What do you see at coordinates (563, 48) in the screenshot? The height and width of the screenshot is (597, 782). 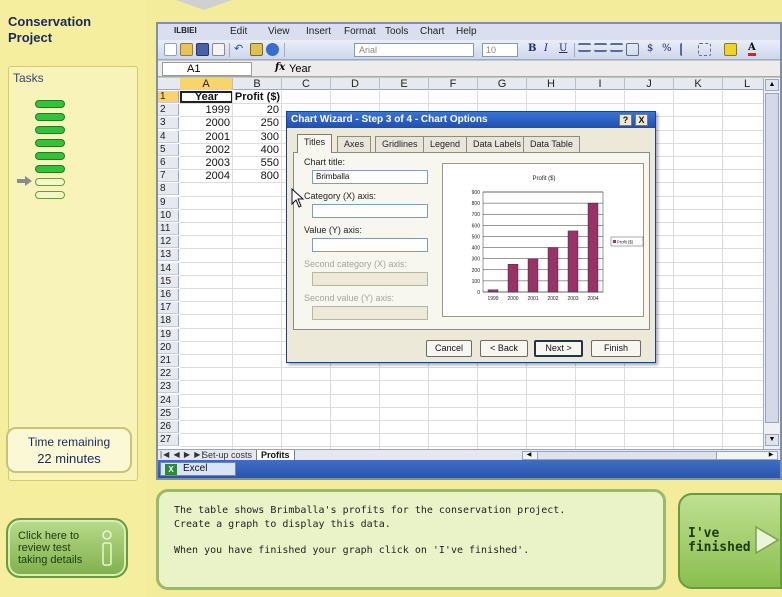 I see `underline-button: U` at bounding box center [563, 48].